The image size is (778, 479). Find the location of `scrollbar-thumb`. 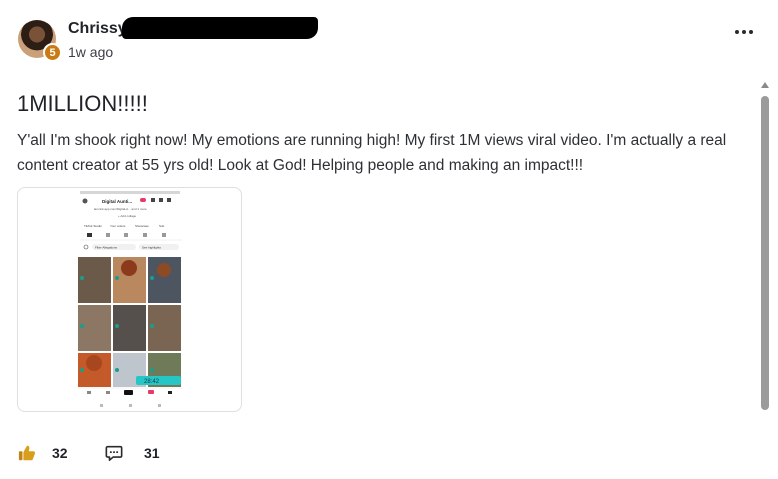

scrollbar-thumb is located at coordinates (765, 253).